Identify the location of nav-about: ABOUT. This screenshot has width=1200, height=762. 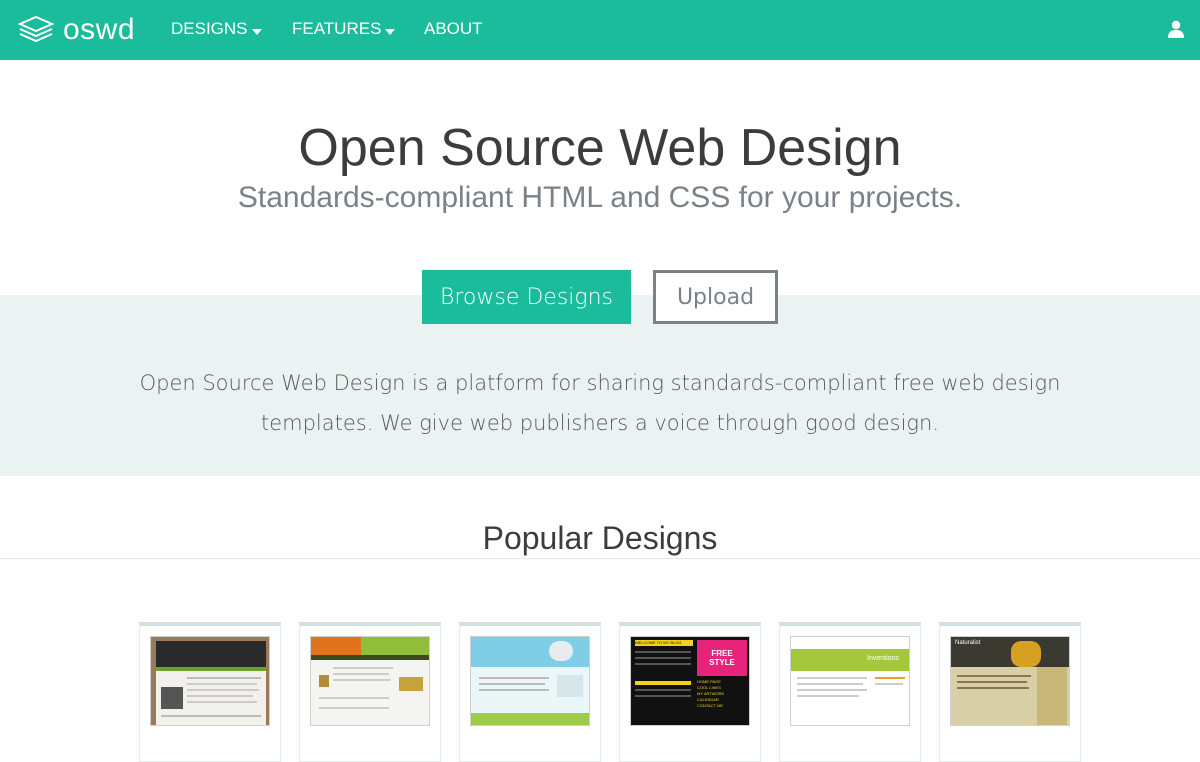
(453, 29).